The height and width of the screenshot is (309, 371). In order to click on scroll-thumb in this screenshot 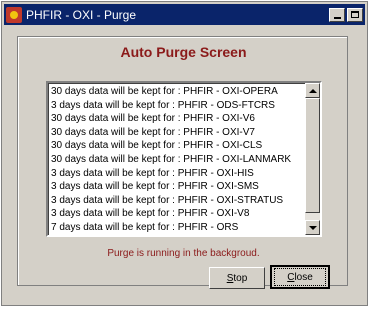, I will do `click(312, 155)`.